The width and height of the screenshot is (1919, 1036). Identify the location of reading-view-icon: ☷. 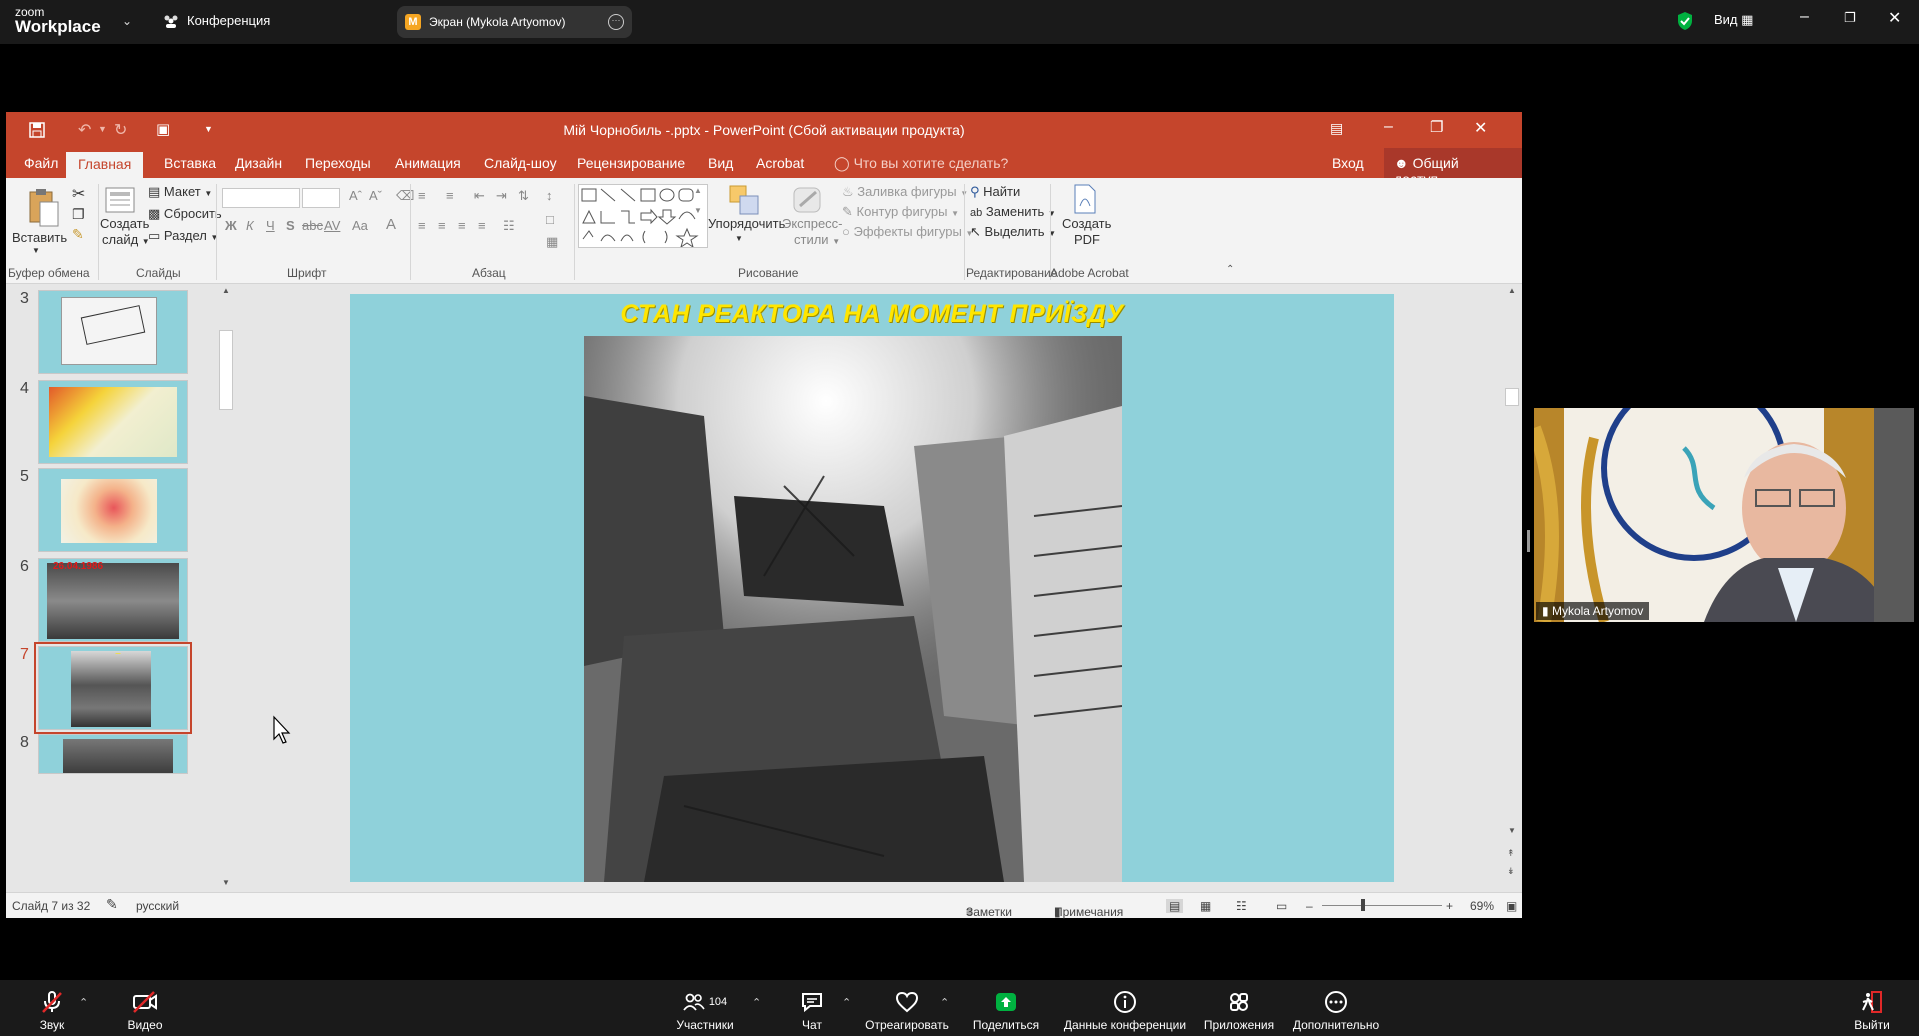
(1241, 906).